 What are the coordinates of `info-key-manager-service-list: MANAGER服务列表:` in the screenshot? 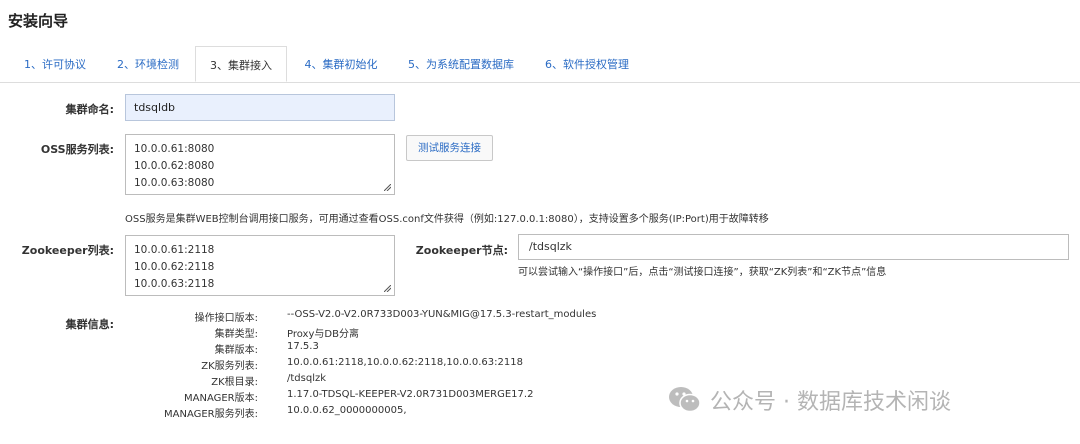 It's located at (211, 414).